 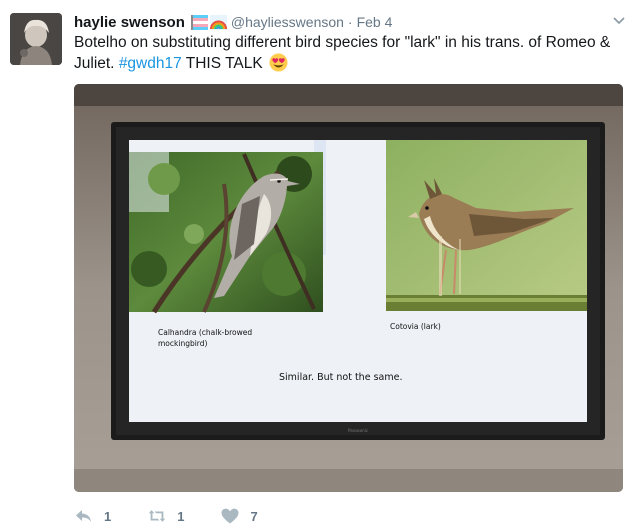 I want to click on retweet-icon, so click(x=157, y=516).